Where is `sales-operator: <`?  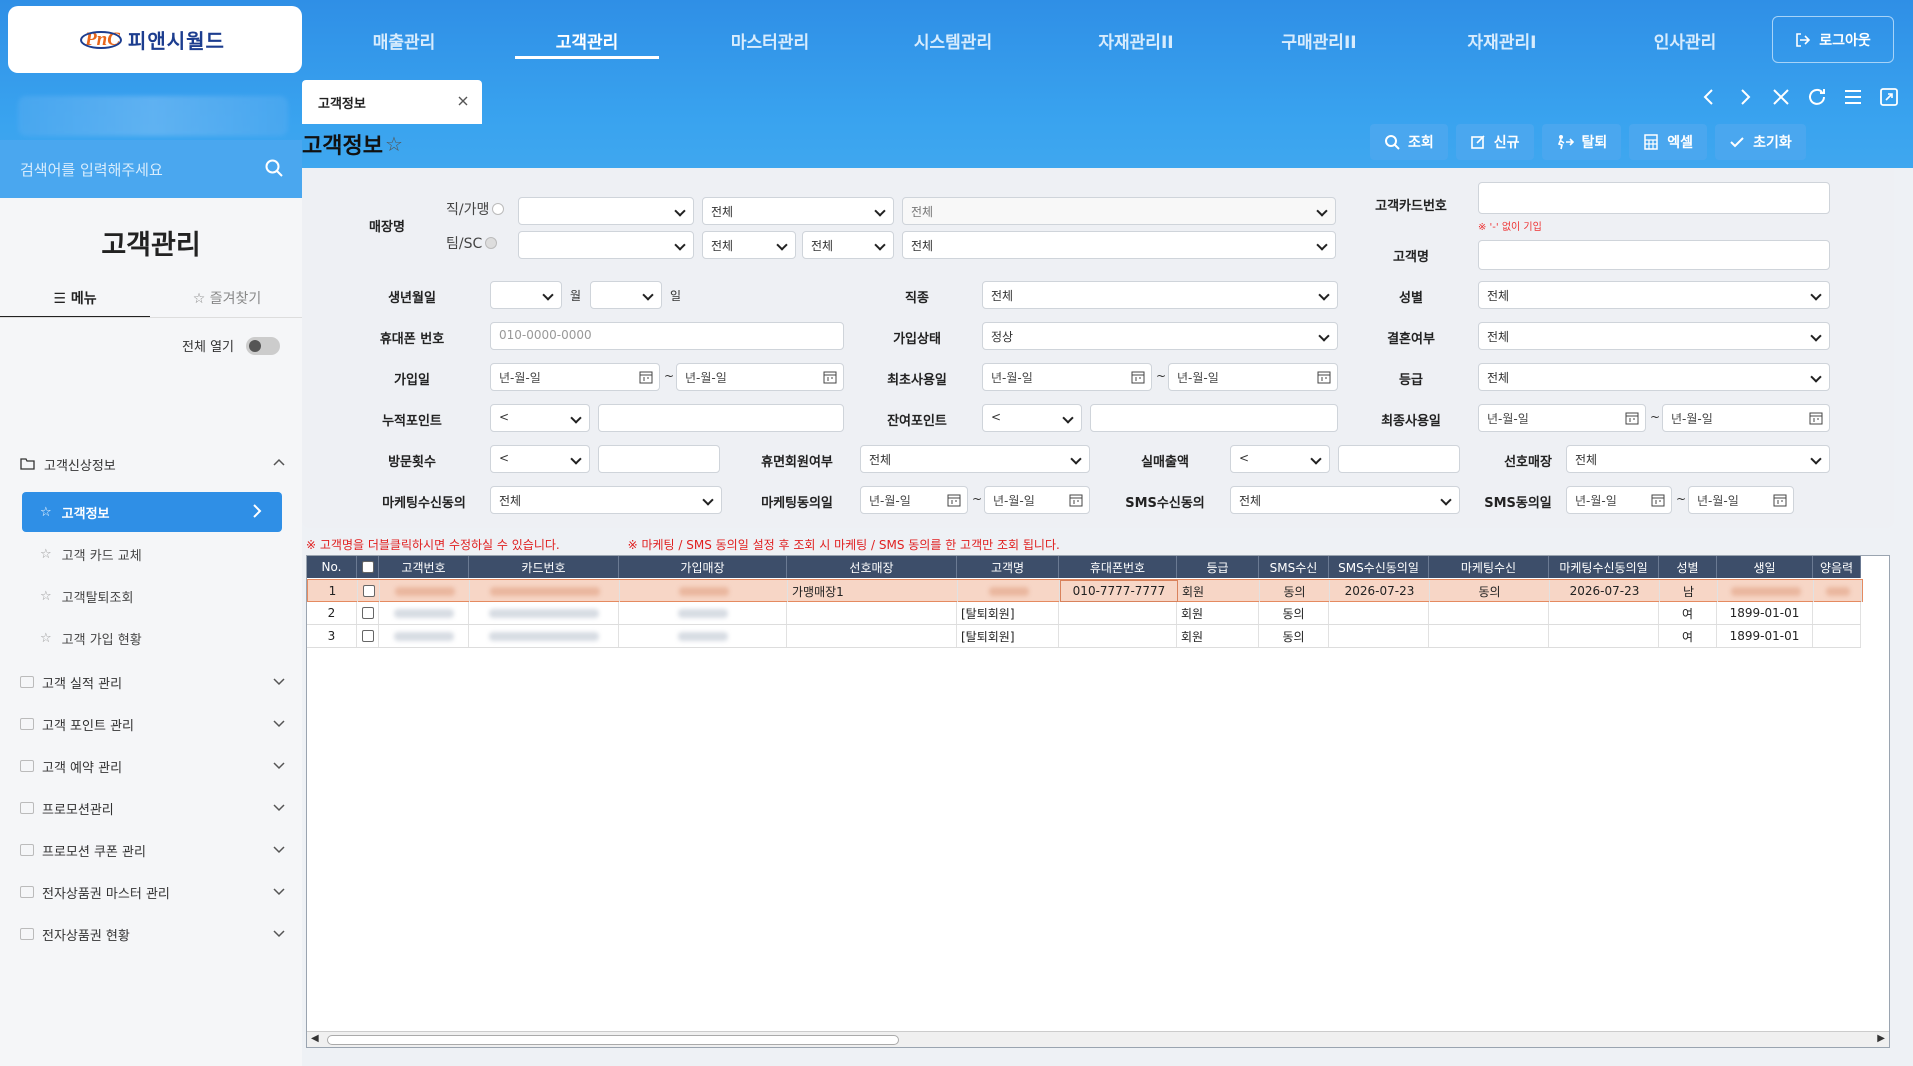
sales-operator: < is located at coordinates (1280, 459).